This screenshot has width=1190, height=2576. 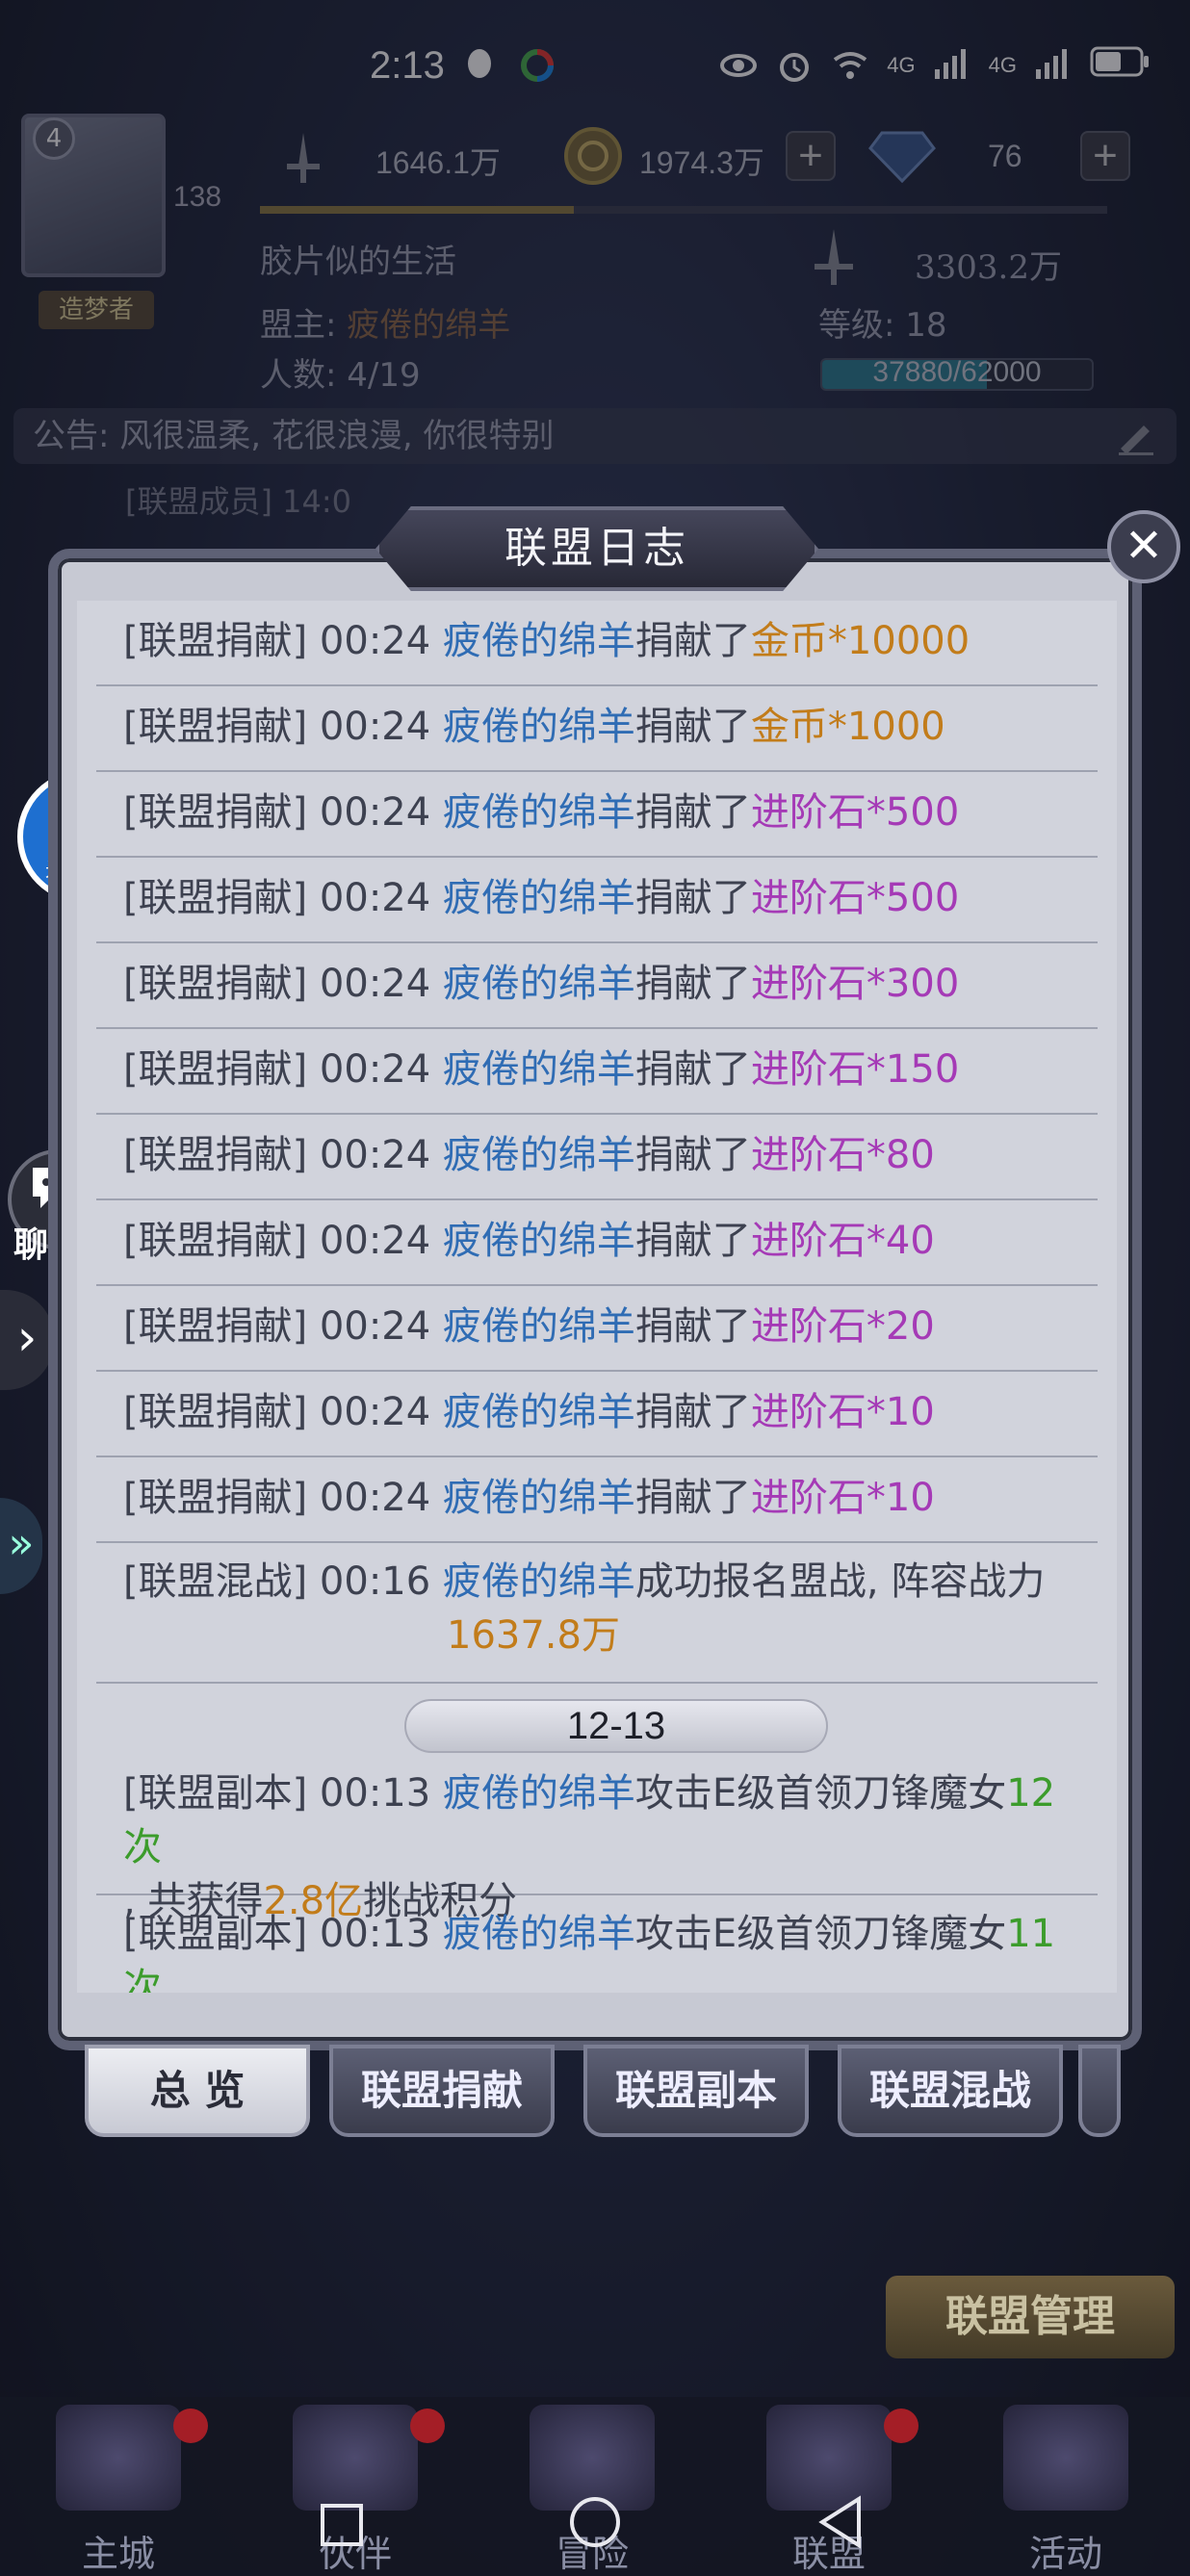 I want to click on log-power-value: 1637.8万, so click(x=534, y=1635).